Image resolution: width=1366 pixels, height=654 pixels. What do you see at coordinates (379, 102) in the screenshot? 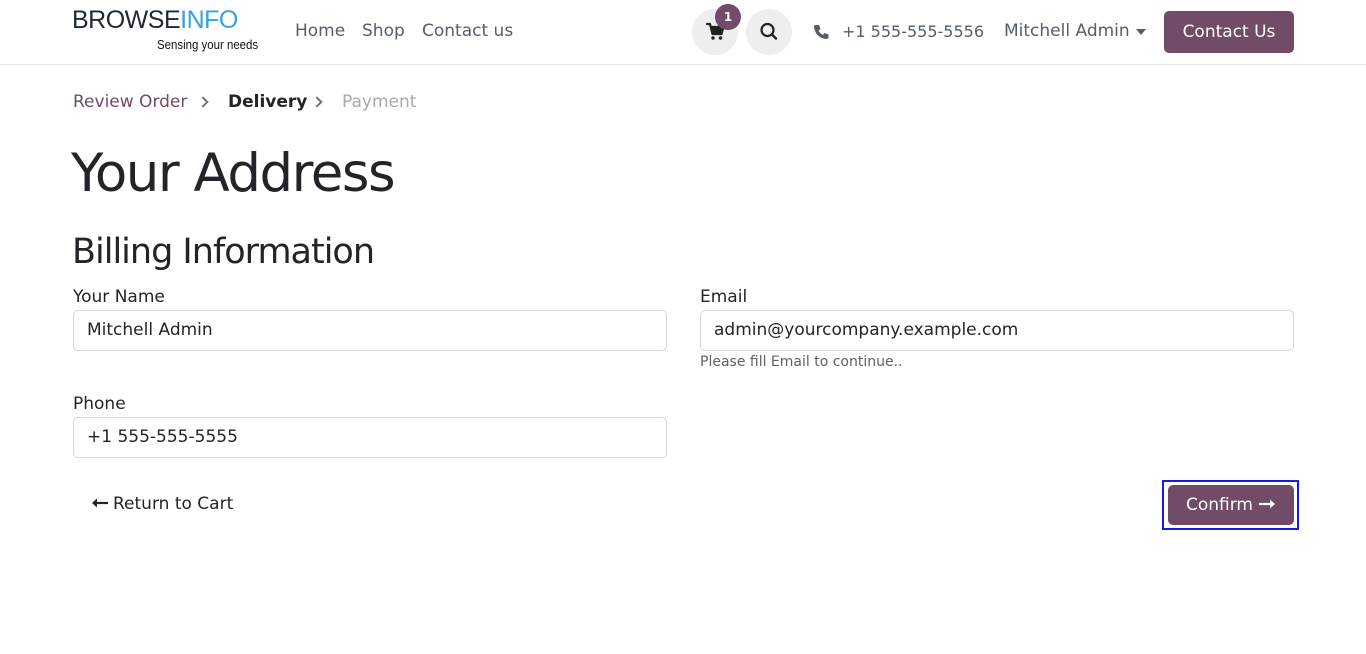
I see `breadcrumb-payment: Payment` at bounding box center [379, 102].